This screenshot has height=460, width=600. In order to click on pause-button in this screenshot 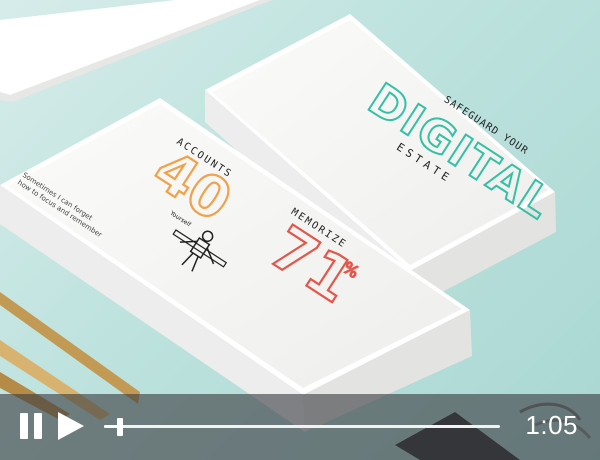, I will do `click(32, 426)`.